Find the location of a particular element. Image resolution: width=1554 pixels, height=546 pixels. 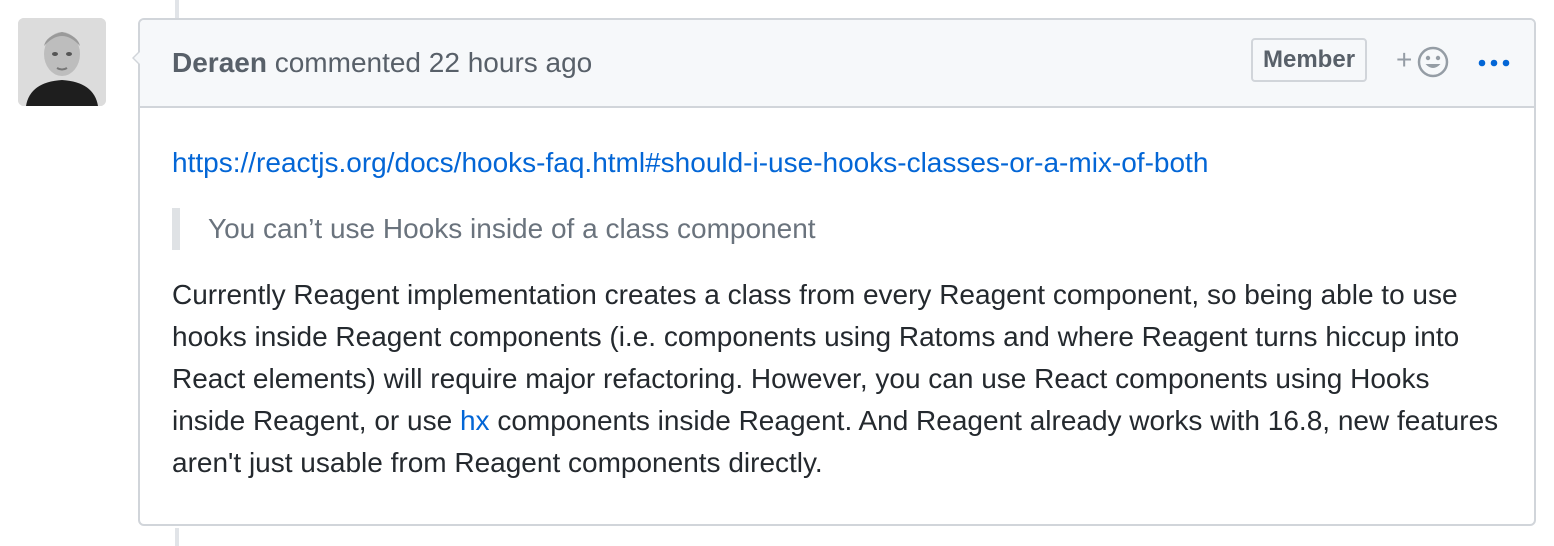

hx-link: hx is located at coordinates (475, 420).